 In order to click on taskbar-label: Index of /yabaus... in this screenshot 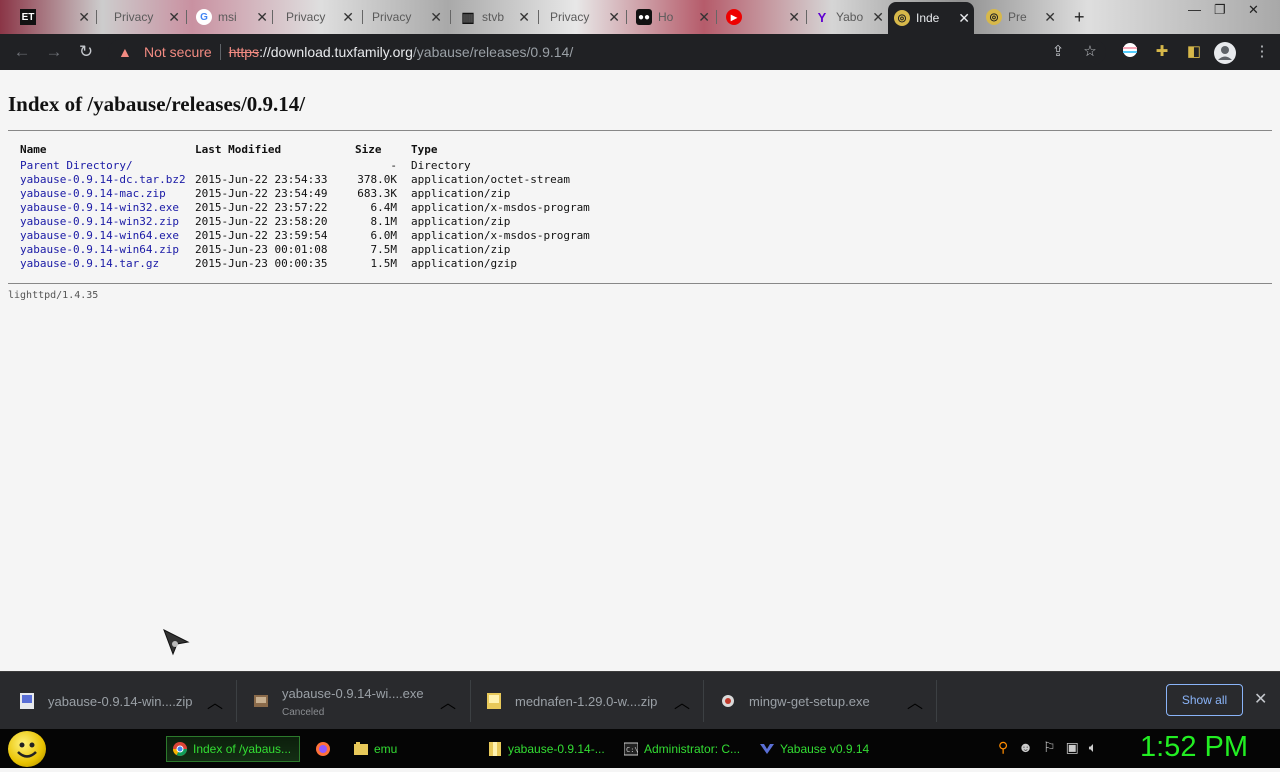, I will do `click(242, 749)`.